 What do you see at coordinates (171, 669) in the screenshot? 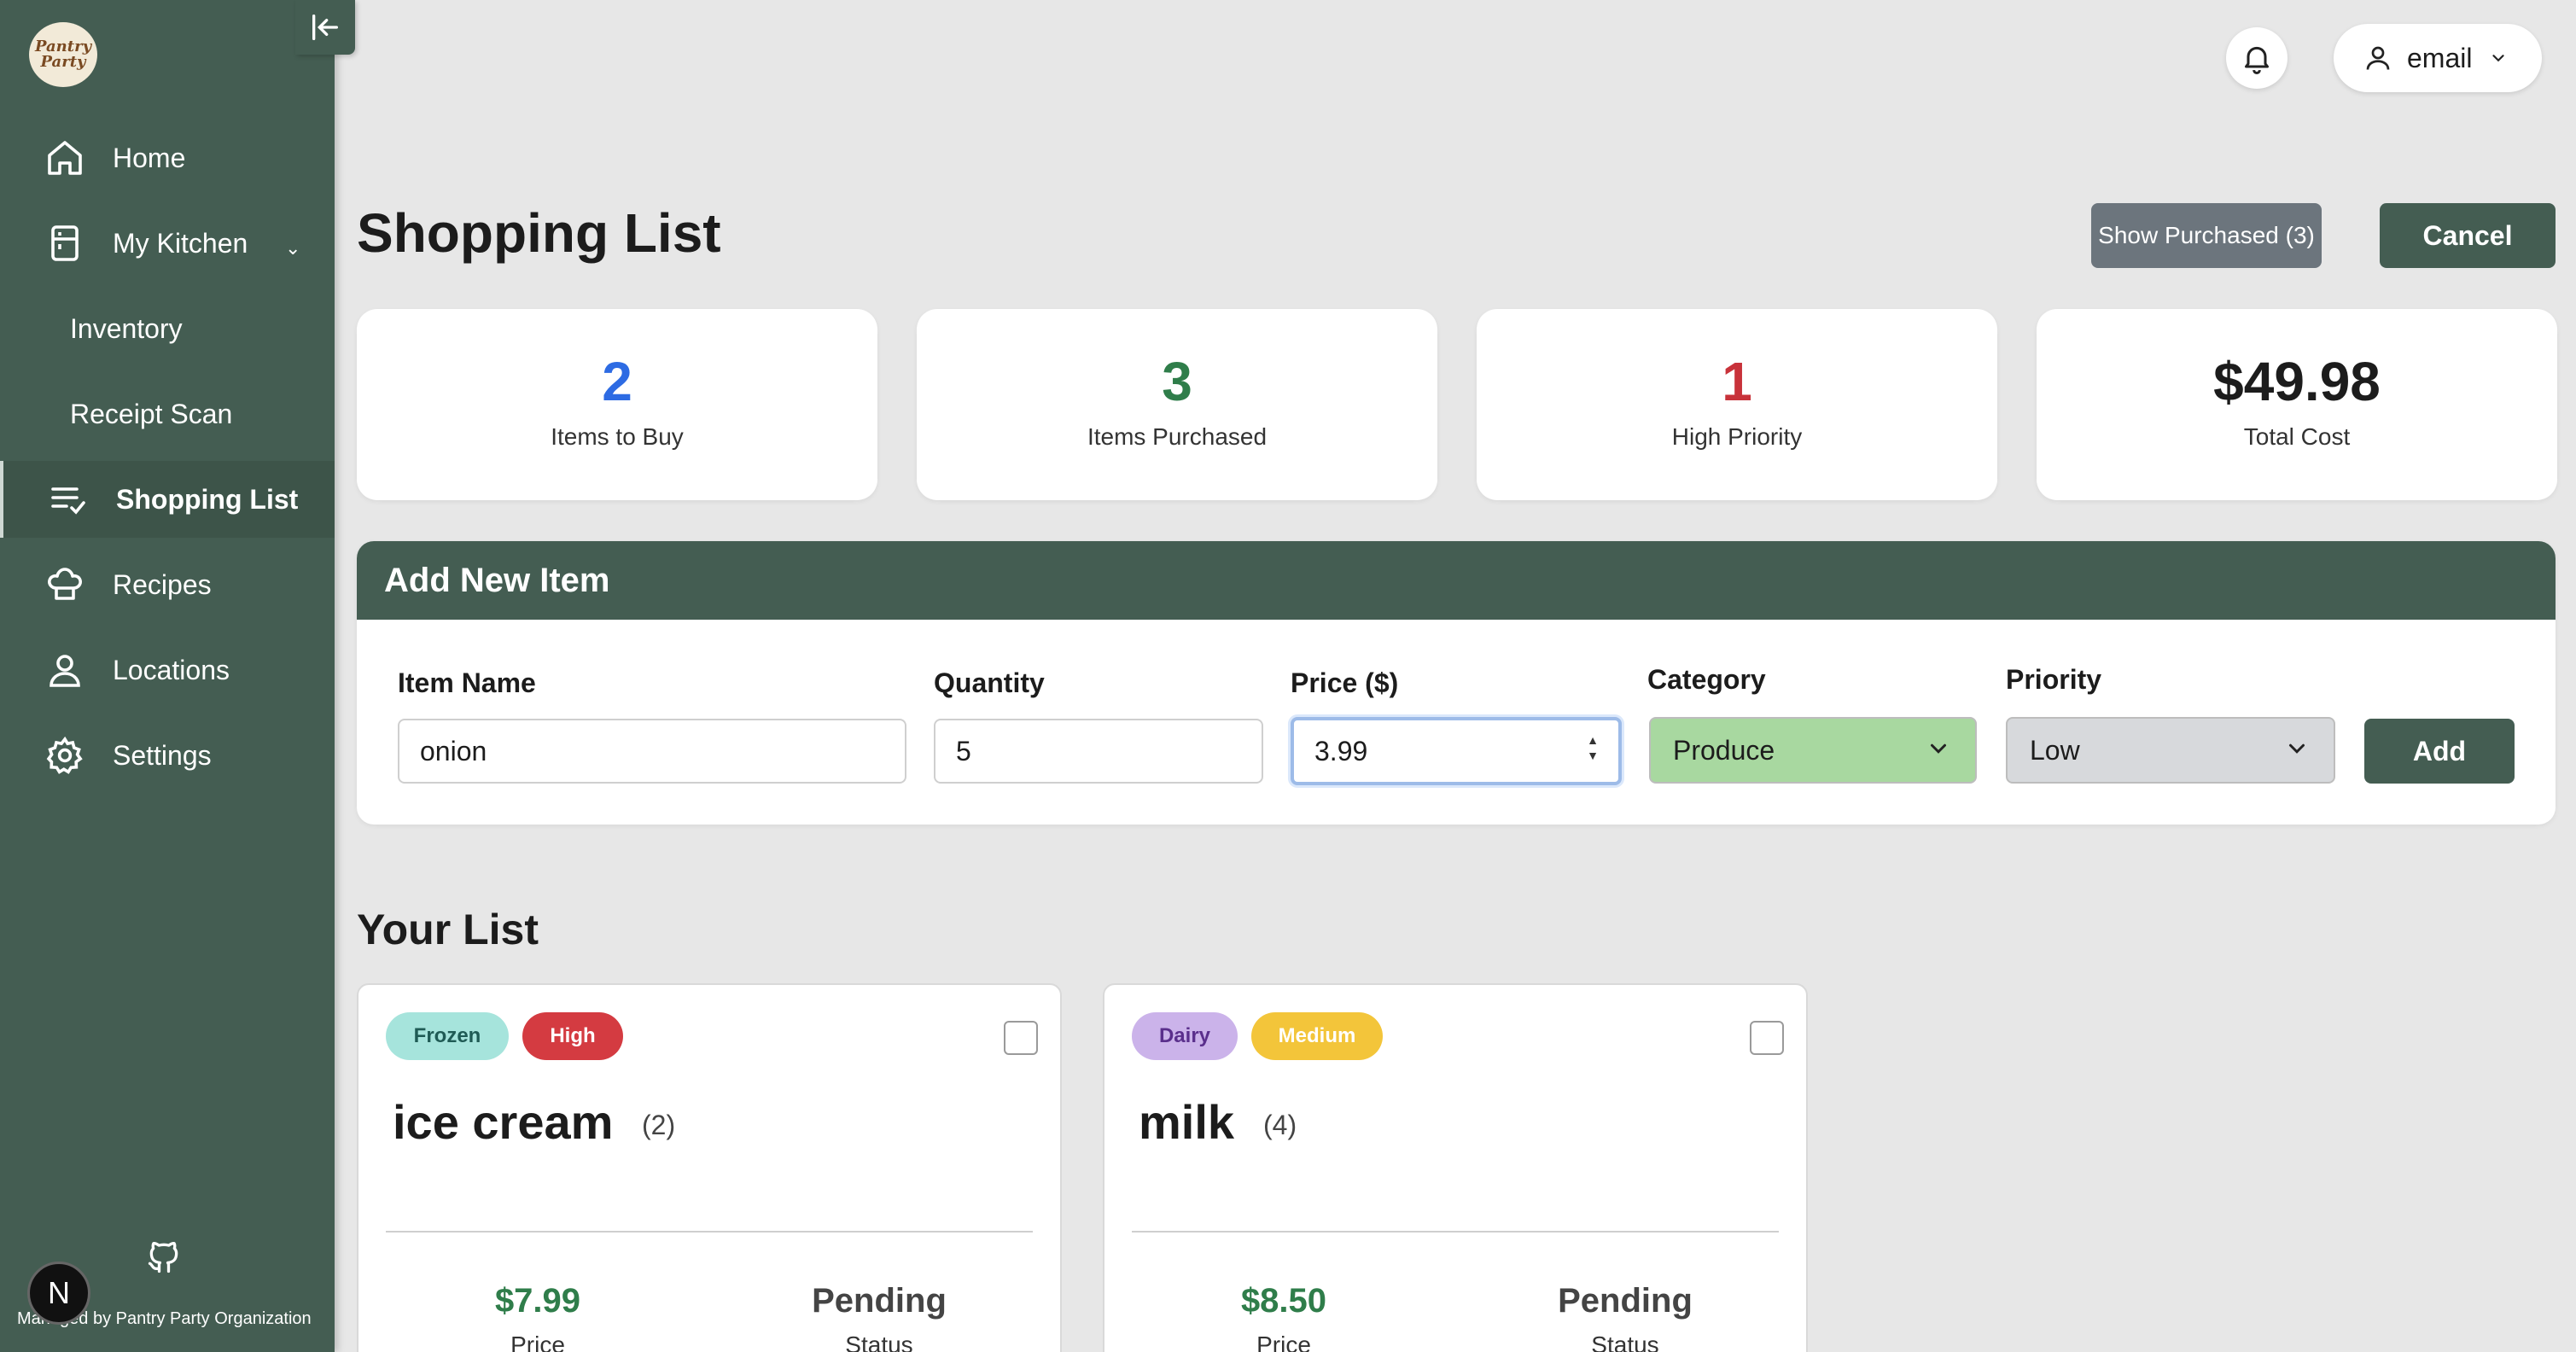
I see `sidebar-item-label: Locations` at bounding box center [171, 669].